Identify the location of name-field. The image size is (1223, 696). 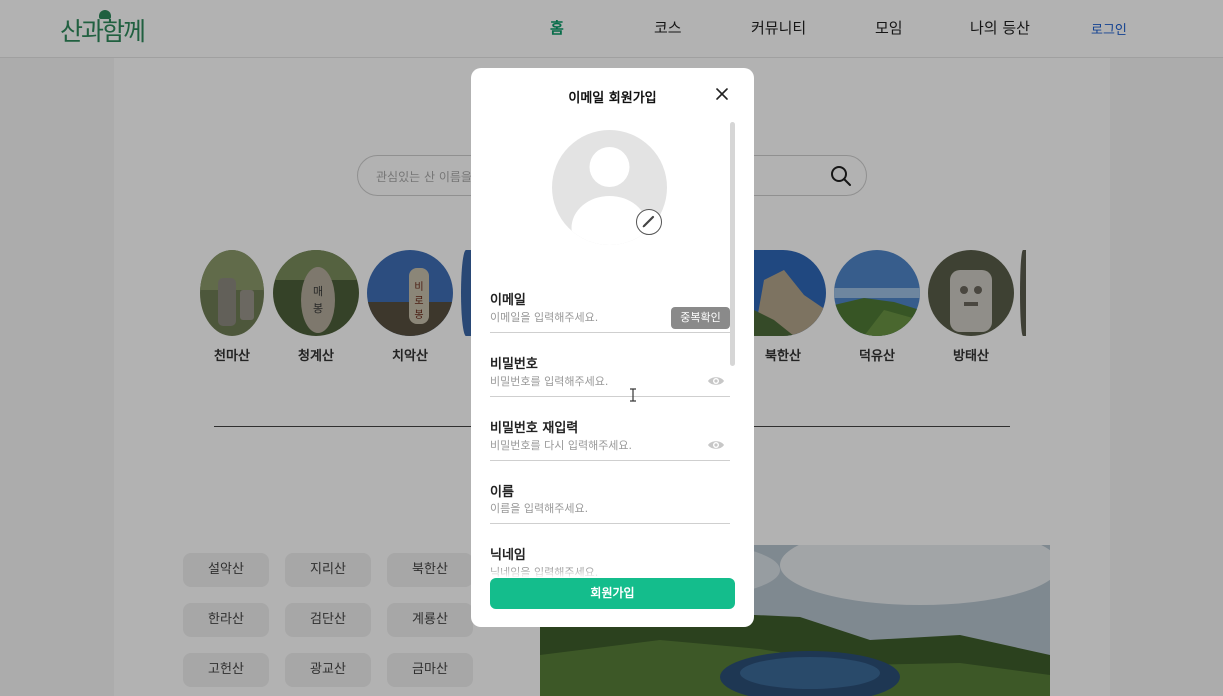
(610, 511).